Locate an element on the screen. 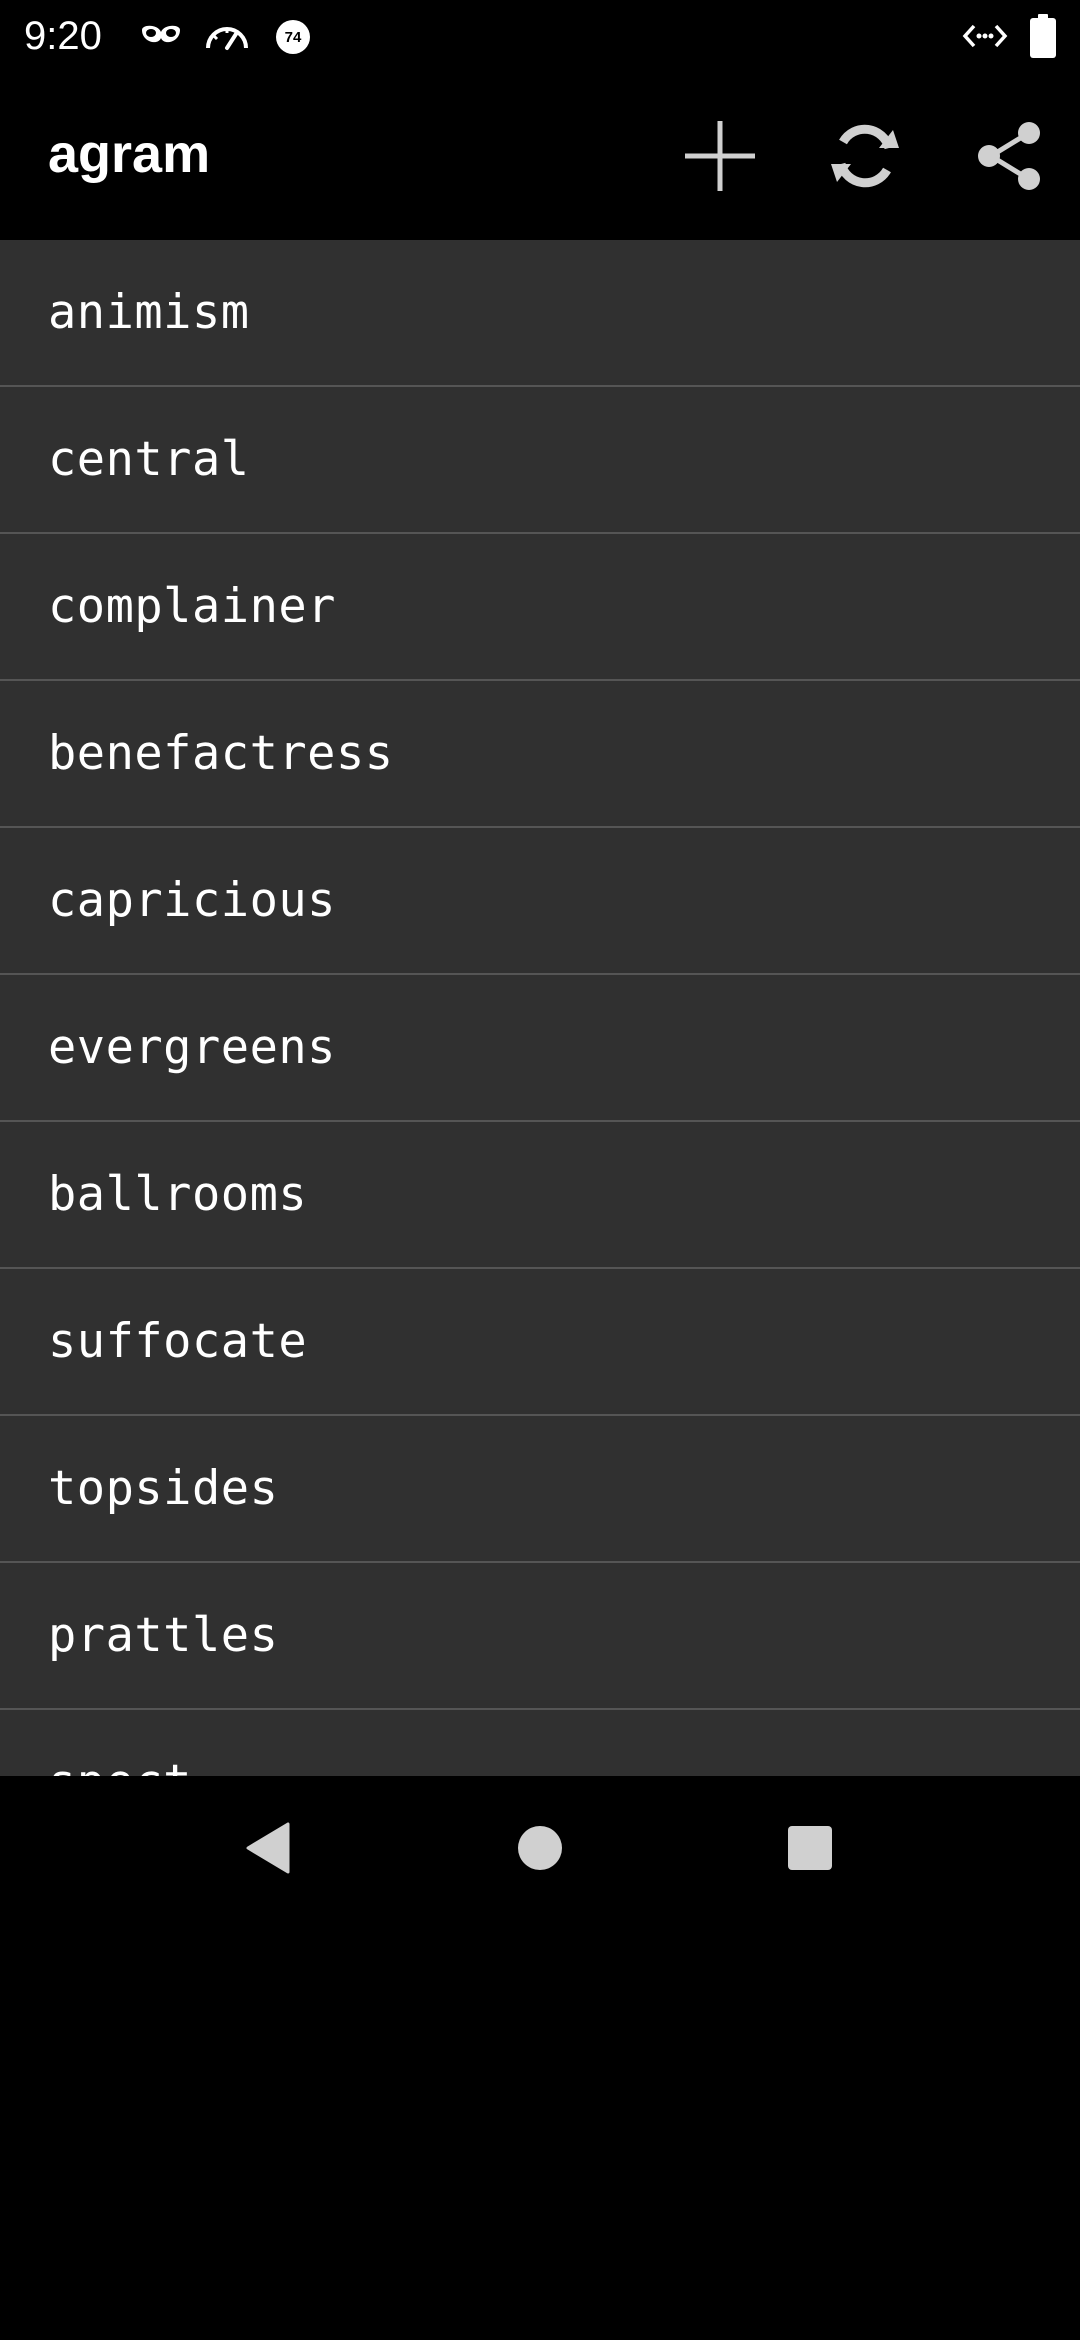 This screenshot has width=1080, height=2340. home-button is located at coordinates (540, 1848).